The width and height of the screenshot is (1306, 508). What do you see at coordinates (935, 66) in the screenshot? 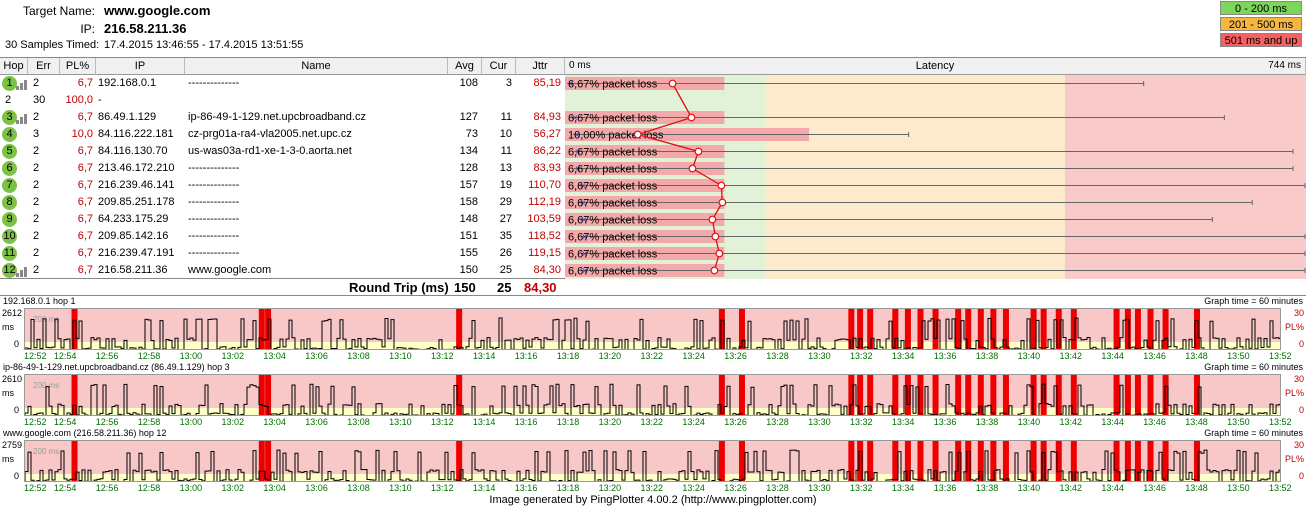
I see `col-latency: Latency 0 ms 744 ms` at bounding box center [935, 66].